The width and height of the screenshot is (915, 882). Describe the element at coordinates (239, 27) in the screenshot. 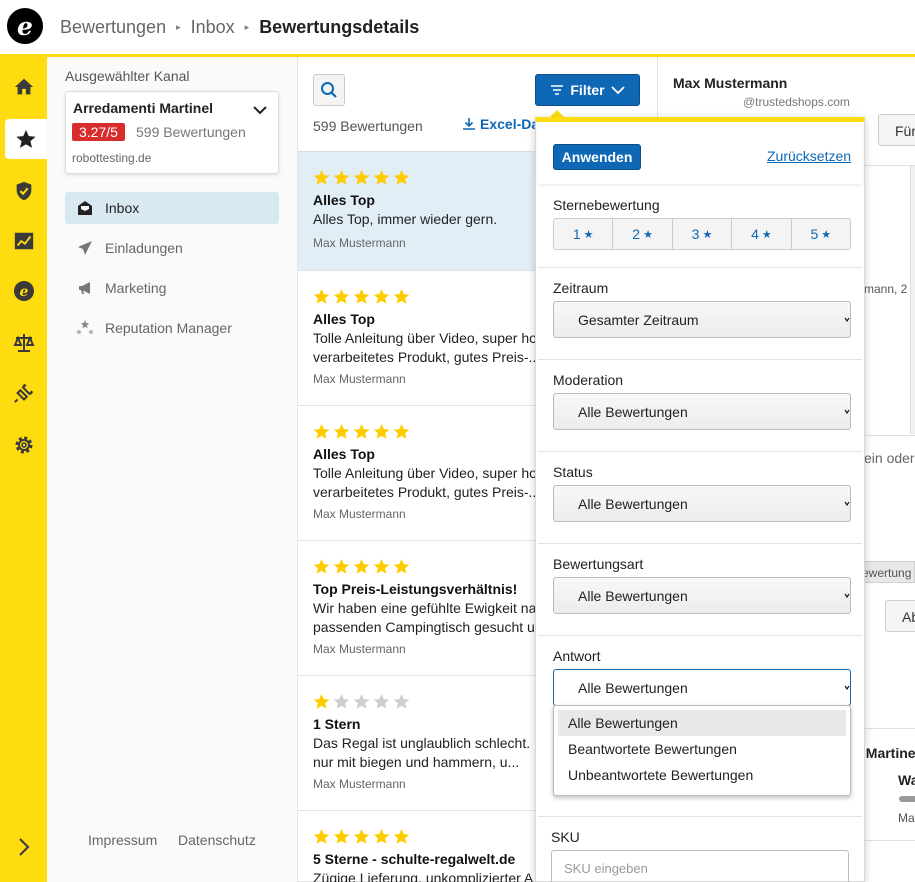

I see `breadcrumb: Bewertungen ▸ Inbox ▸ Bewertungsdetails` at that location.